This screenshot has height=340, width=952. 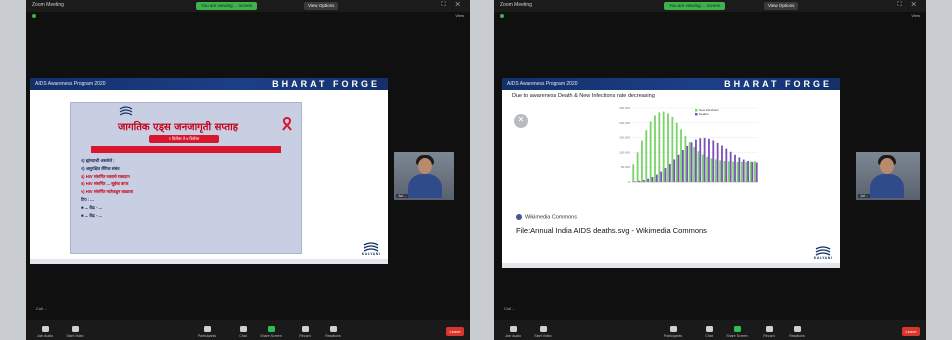 What do you see at coordinates (184, 139) in the screenshot?
I see `poster-date: १ डिसेंबर ते ७ डिसेंबर` at bounding box center [184, 139].